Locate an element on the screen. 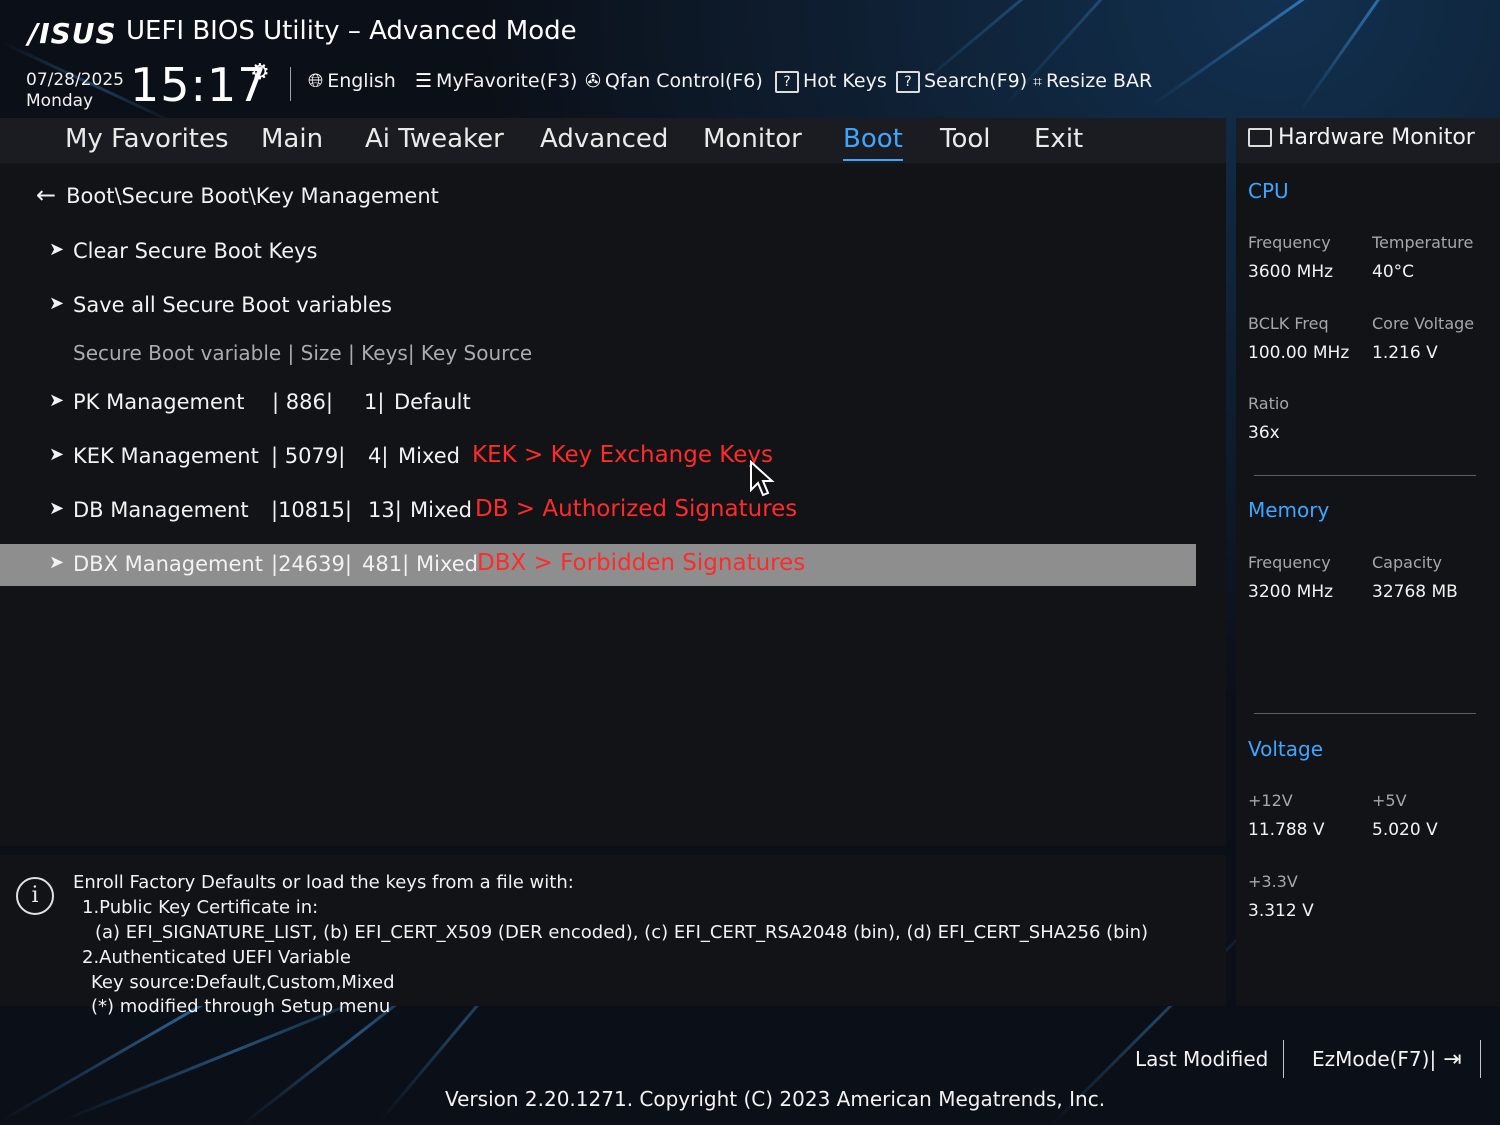 The height and width of the screenshot is (1125, 1500). clock: 15:17 is located at coordinates (199, 85).